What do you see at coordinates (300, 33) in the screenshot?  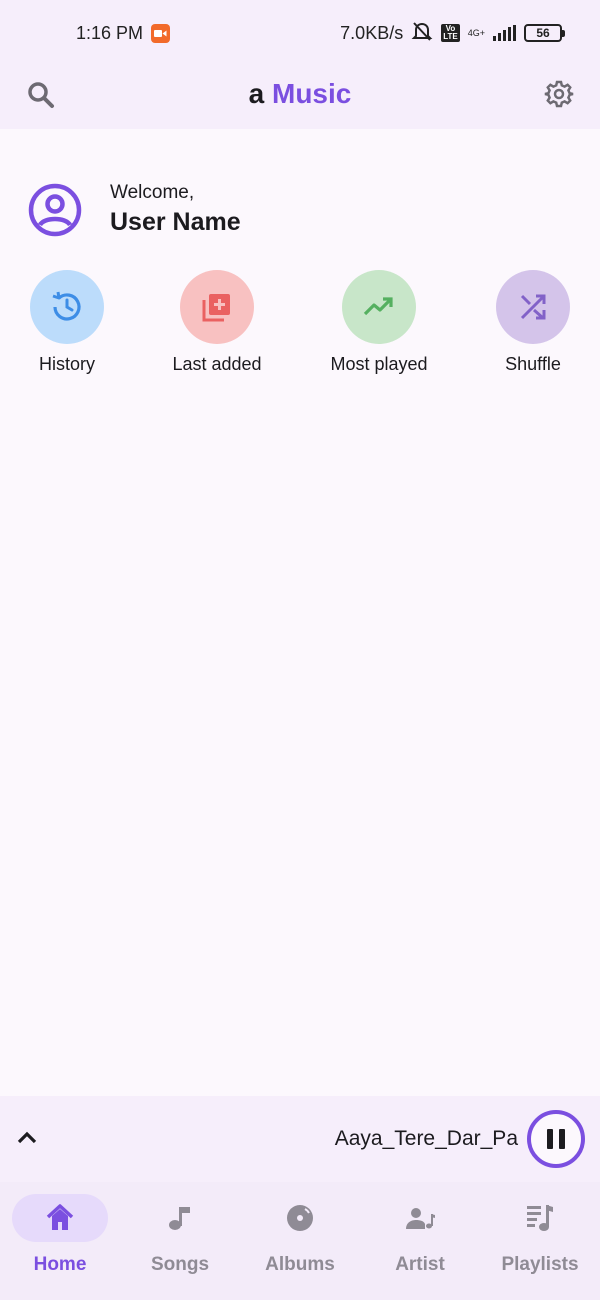 I see `status-bar: 1:16 PM 7.0KB/s Vo LTE 4G+ 56` at bounding box center [300, 33].